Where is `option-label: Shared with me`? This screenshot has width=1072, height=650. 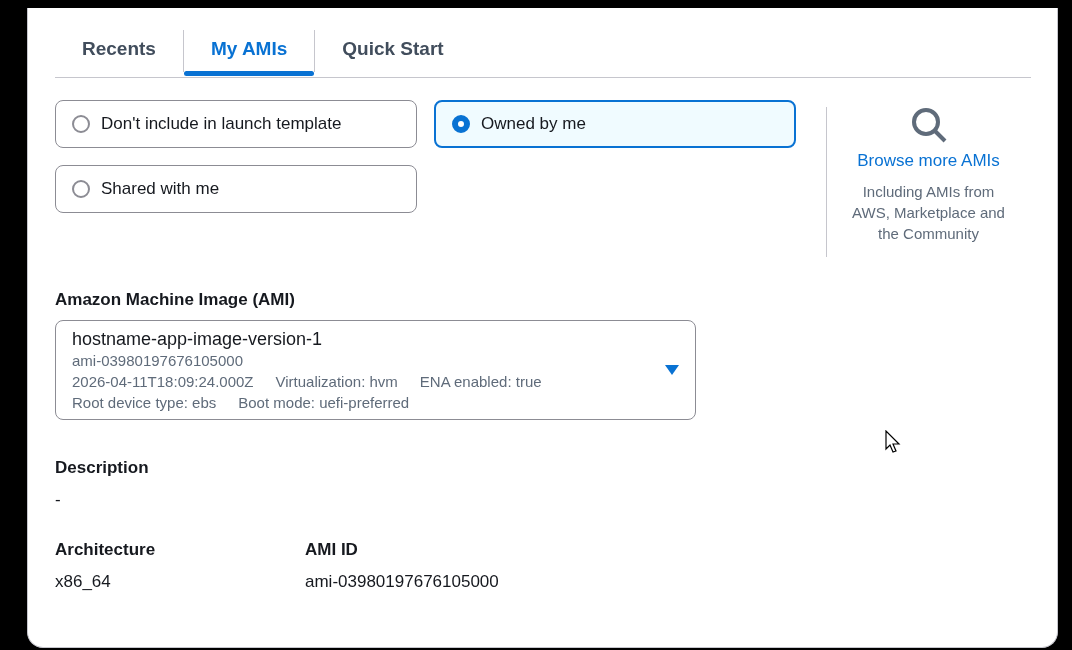
option-label: Shared with me is located at coordinates (160, 189).